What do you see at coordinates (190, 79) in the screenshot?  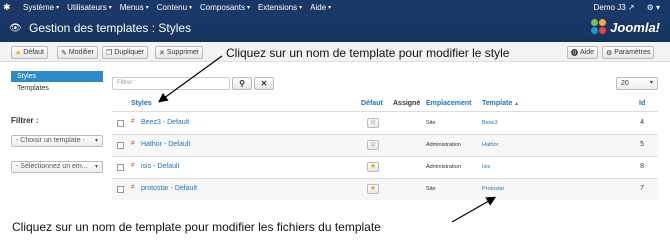 I see `arrow-to-styles` at bounding box center [190, 79].